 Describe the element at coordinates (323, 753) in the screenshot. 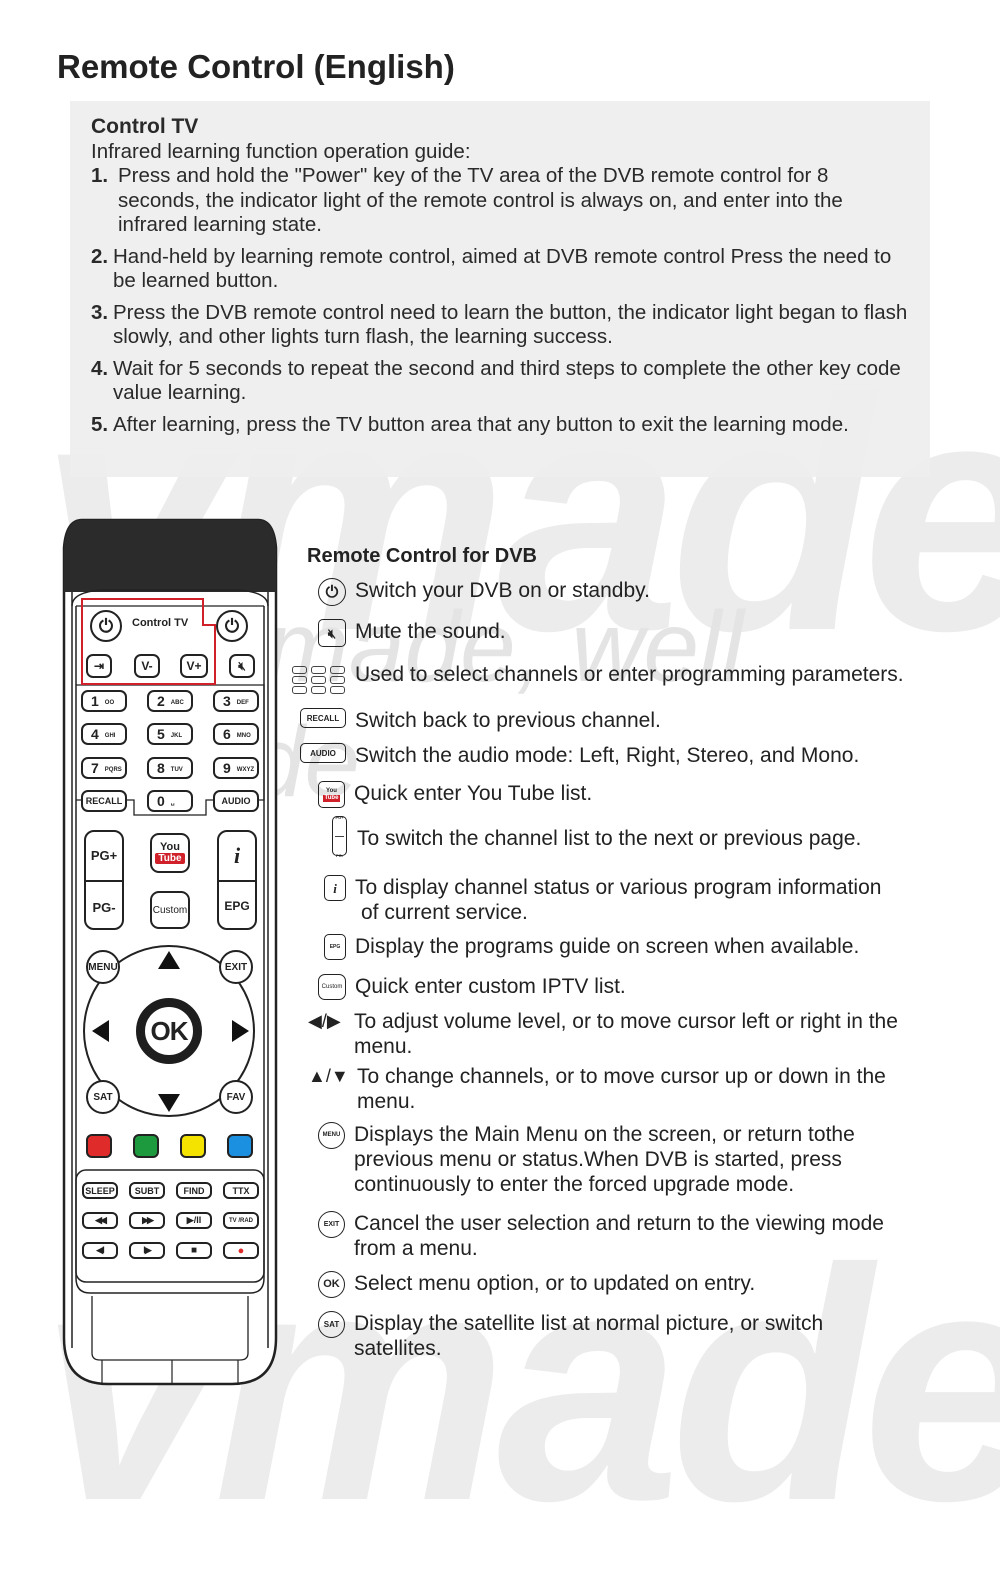

I see `audio-icon: AUDIO` at that location.